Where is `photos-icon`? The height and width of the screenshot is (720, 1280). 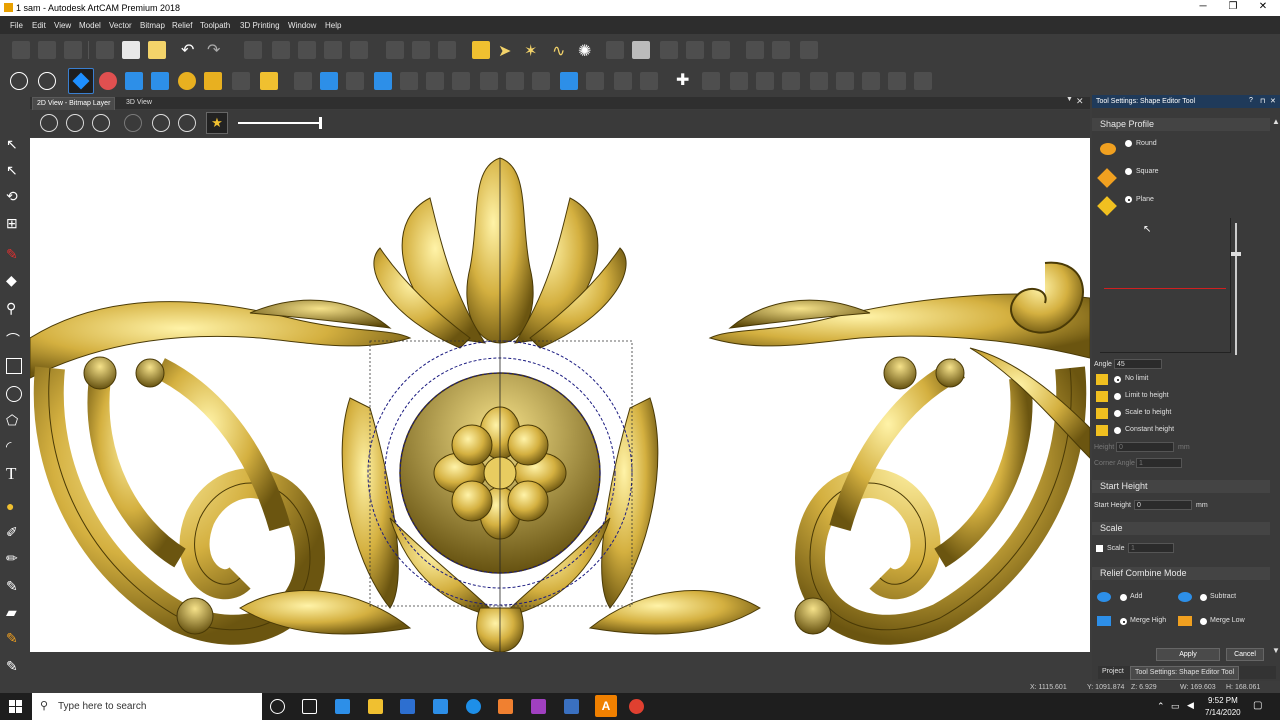 photos-icon is located at coordinates (571, 706).